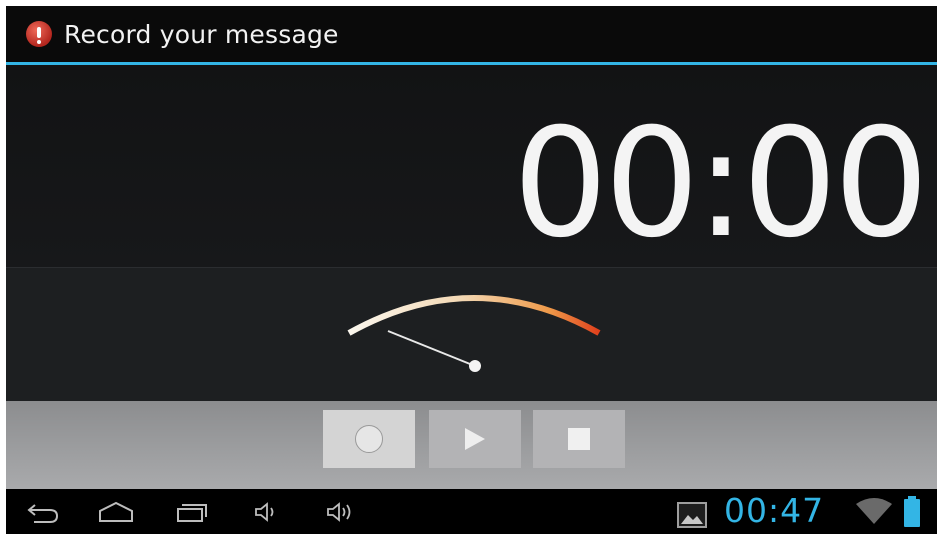 The image size is (943, 540). I want to click on level-meter, so click(474, 333).